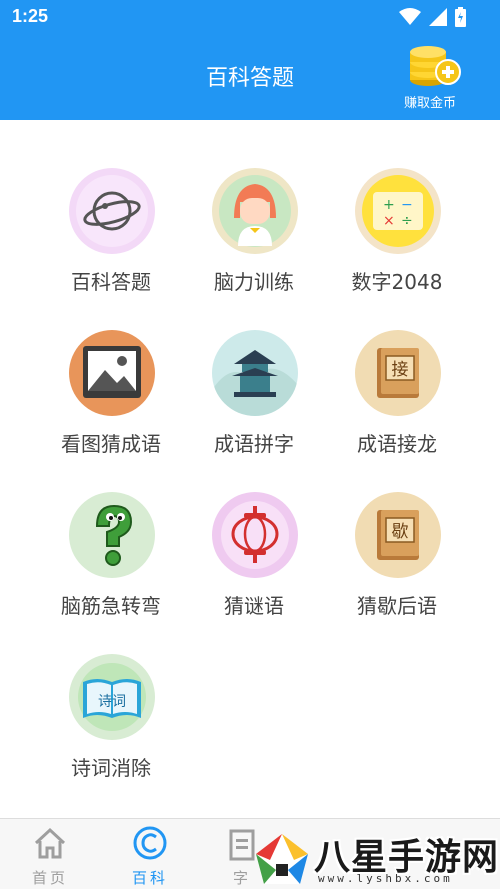  I want to click on battery-icon, so click(460, 17).